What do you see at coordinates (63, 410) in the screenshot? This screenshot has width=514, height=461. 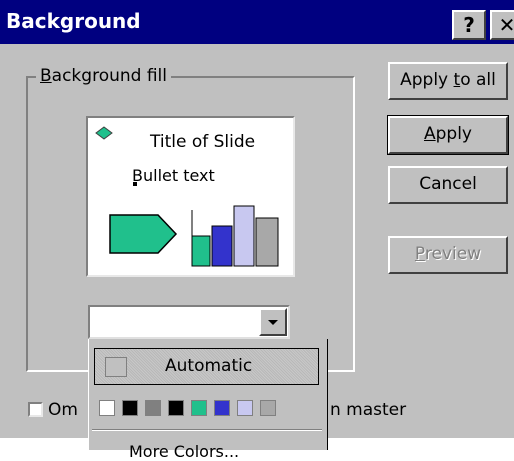 I see `omit-checkbox-label-left: Om` at bounding box center [63, 410].